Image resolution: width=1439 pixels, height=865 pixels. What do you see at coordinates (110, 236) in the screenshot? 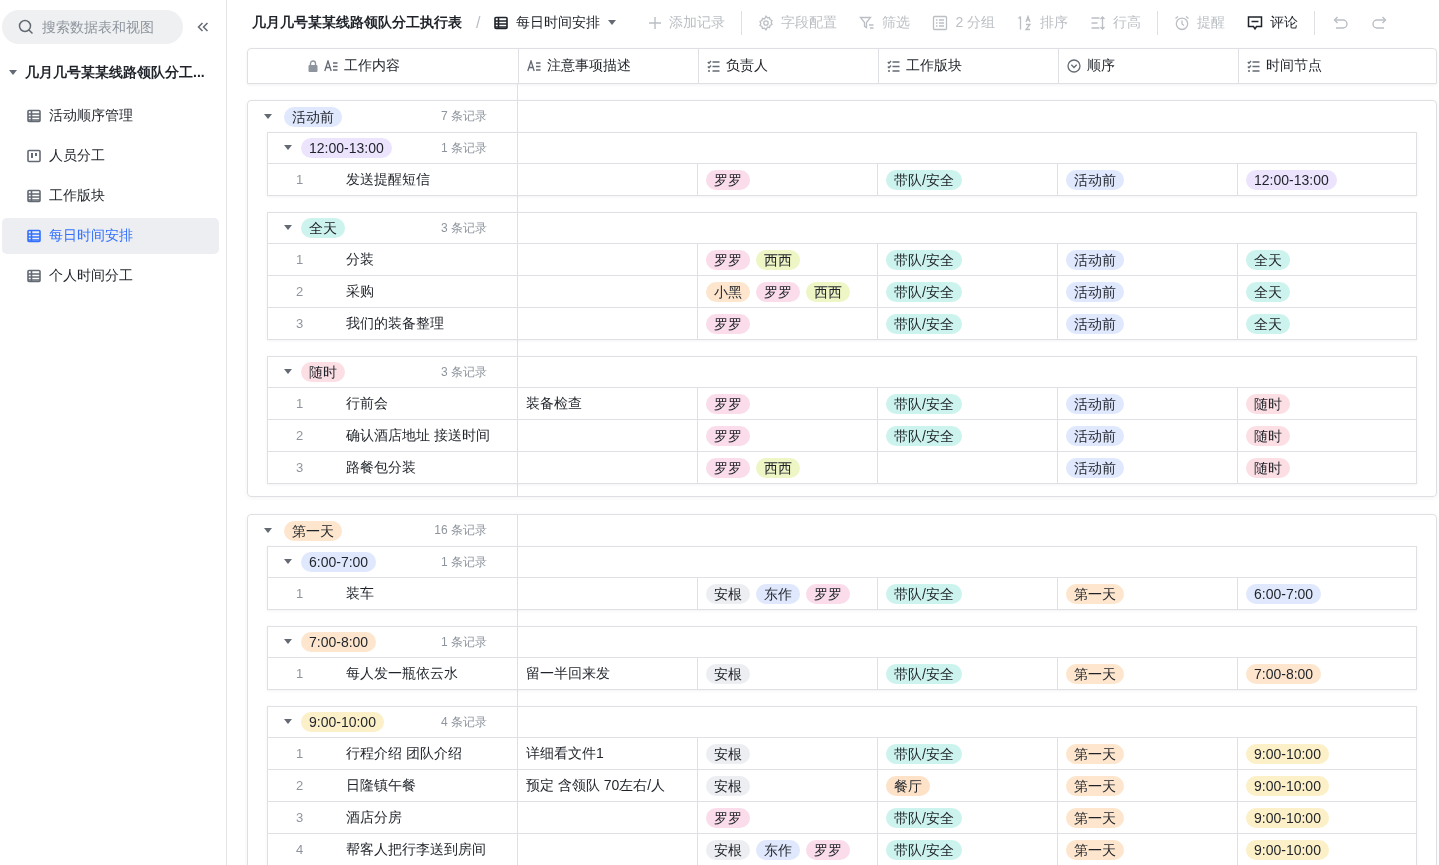
I see `sidebar-item: 每日时间安排` at bounding box center [110, 236].